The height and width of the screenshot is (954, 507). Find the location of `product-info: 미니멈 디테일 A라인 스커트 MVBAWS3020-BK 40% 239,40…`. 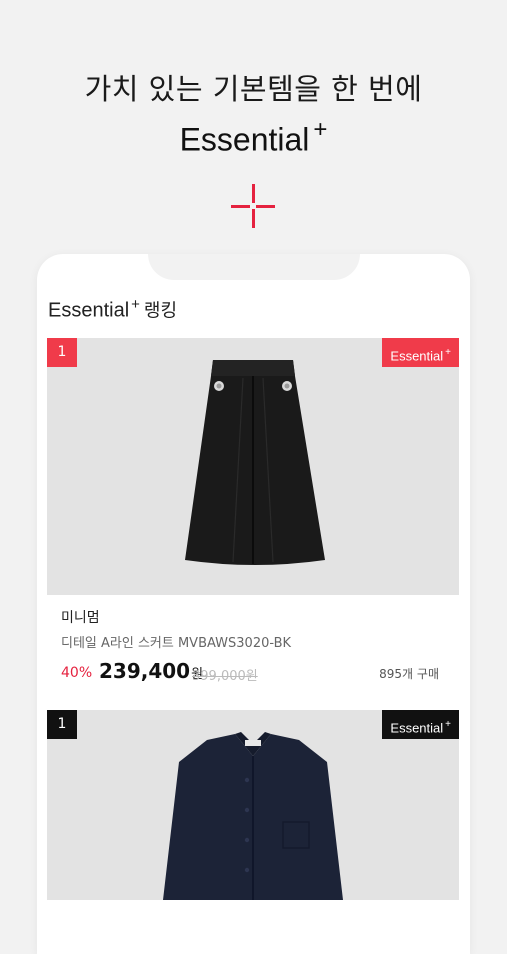

product-info: 미니멈 디테일 A라인 스커트 MVBAWS3020-BK 40% 239,40… is located at coordinates (253, 653).